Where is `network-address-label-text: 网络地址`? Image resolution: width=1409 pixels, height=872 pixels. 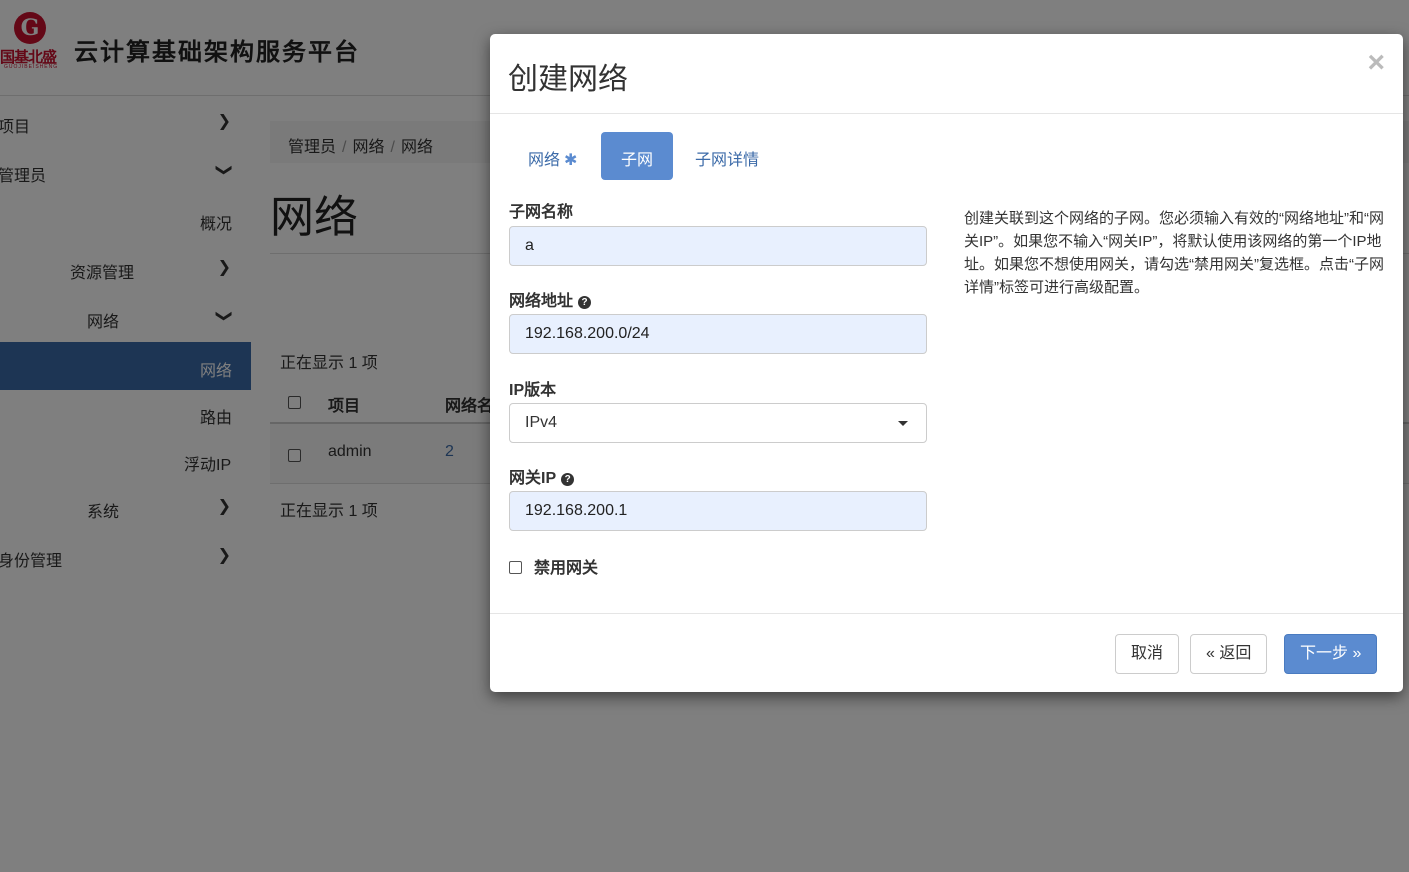 network-address-label-text: 网络地址 is located at coordinates (541, 301).